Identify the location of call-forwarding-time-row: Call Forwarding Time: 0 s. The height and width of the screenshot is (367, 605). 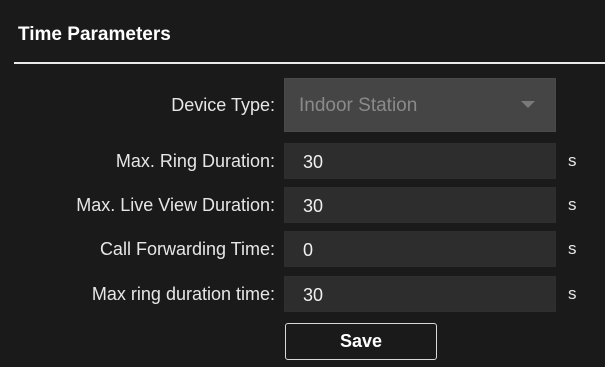
(302, 249).